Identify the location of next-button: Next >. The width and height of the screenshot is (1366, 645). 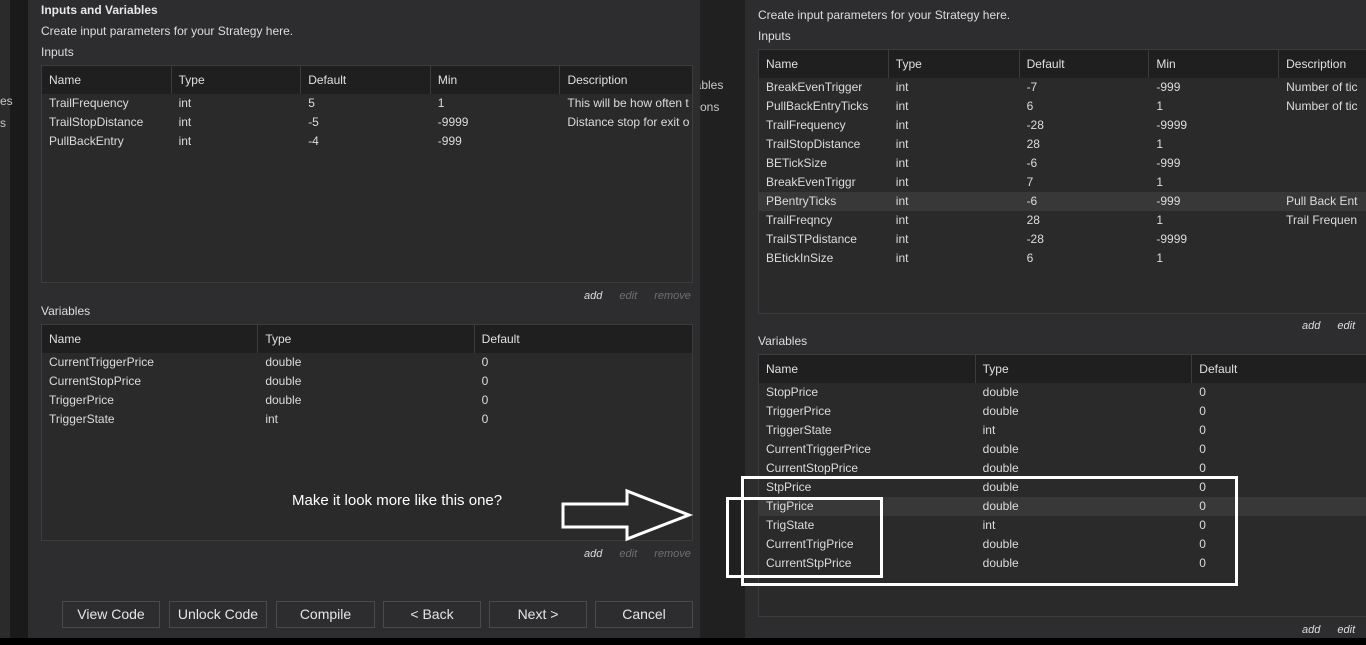
(538, 614).